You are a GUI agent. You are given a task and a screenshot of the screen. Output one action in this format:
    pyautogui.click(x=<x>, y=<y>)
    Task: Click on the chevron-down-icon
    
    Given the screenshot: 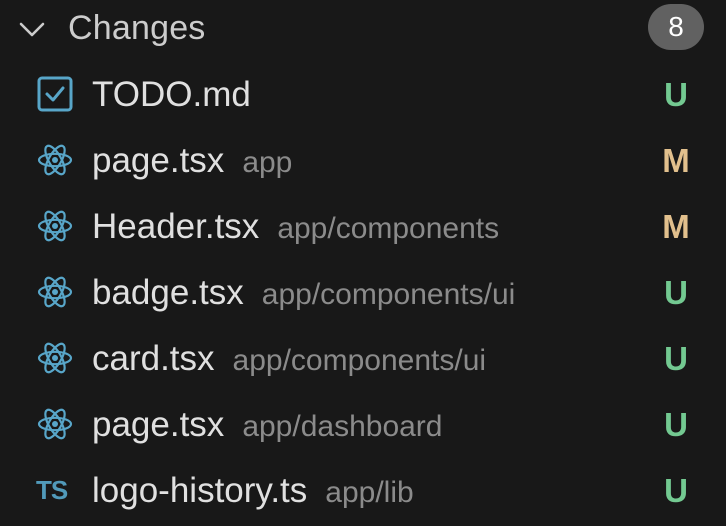 What is the action you would take?
    pyautogui.click(x=32, y=29)
    